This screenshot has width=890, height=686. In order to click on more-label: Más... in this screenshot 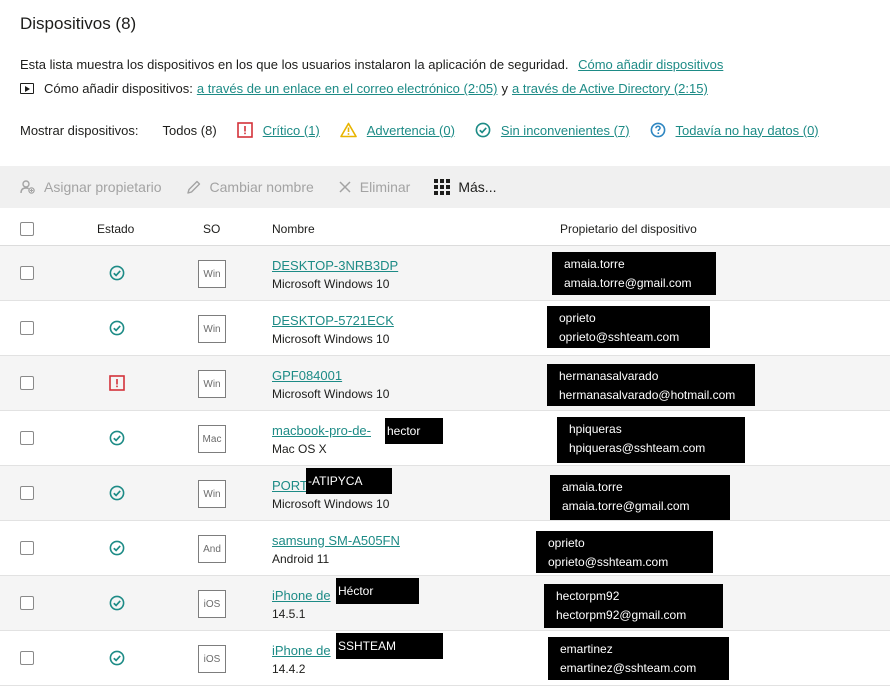, I will do `click(477, 187)`.